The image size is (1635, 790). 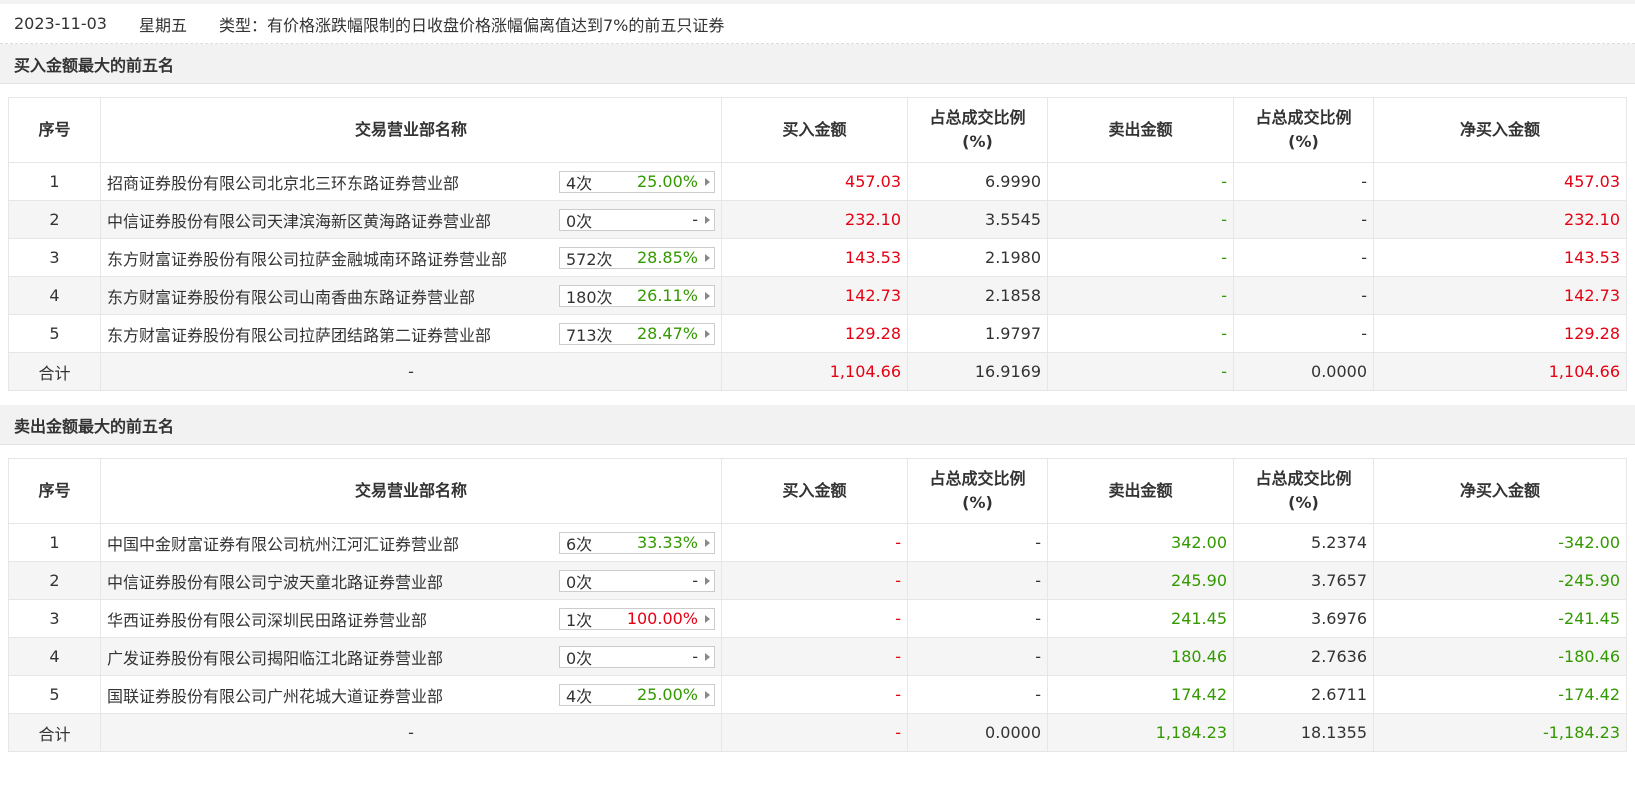 I want to click on branch-cell: 招商证券股份有限公司北京北三环东路证券营业部 4次 25.00%, so click(x=411, y=181).